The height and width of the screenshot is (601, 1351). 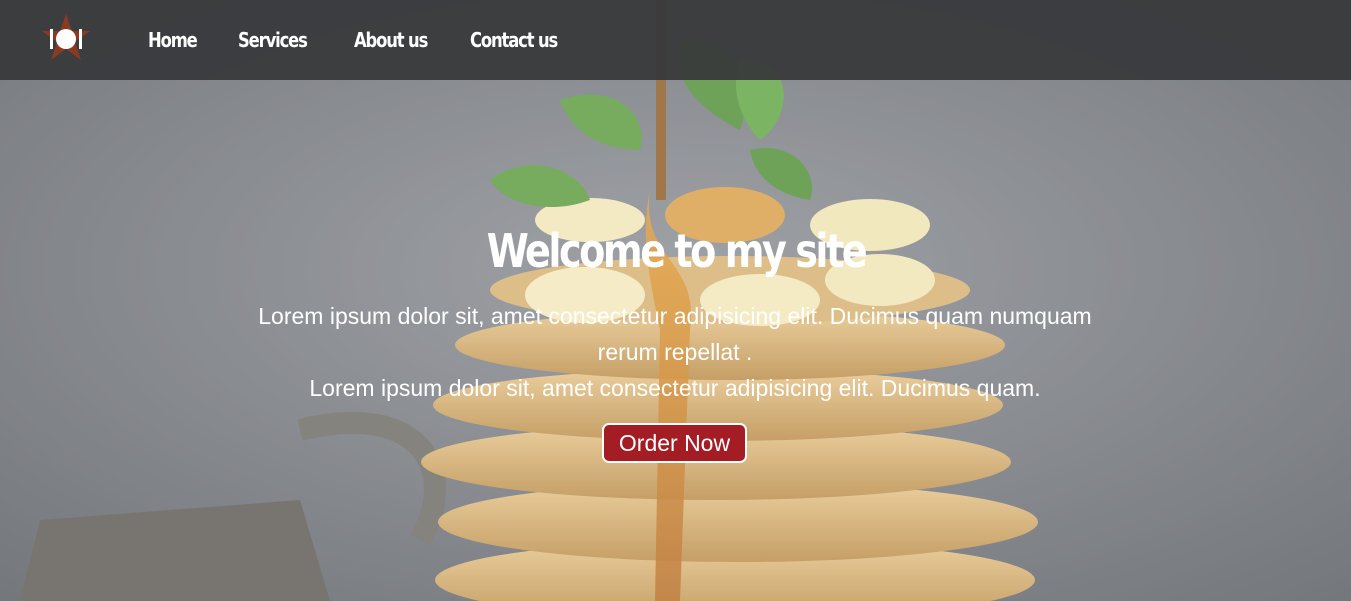 I want to click on logo, so click(x=66, y=40).